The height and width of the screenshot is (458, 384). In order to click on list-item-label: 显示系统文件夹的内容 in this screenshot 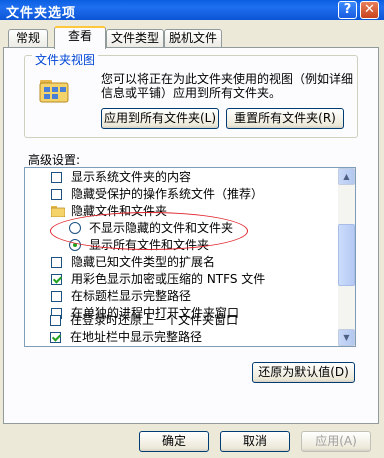, I will do `click(131, 177)`.